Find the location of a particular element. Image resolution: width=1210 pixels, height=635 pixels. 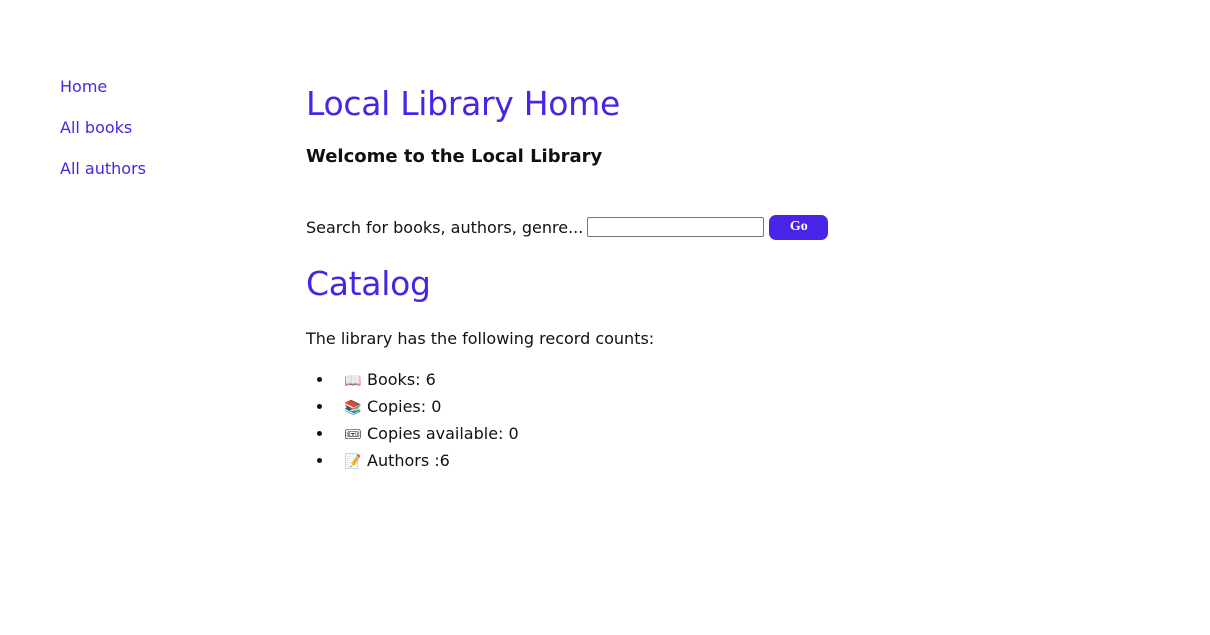

search-form: Search for books, authors, genre... Go is located at coordinates (736, 227).